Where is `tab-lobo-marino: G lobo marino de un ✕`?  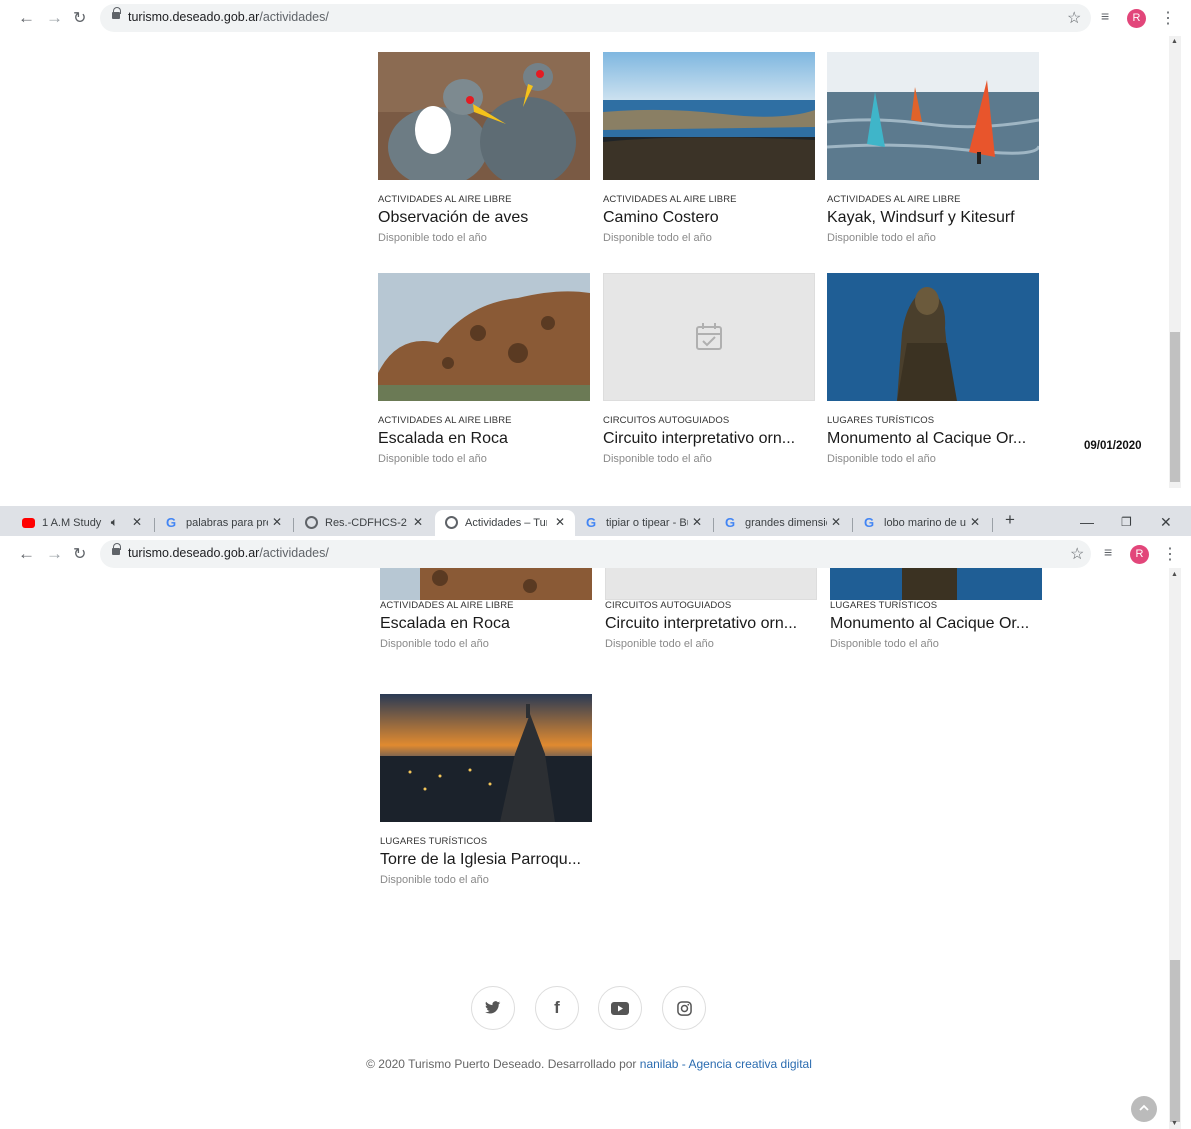
tab-lobo-marino: G lobo marino de un ✕ is located at coordinates (922, 523).